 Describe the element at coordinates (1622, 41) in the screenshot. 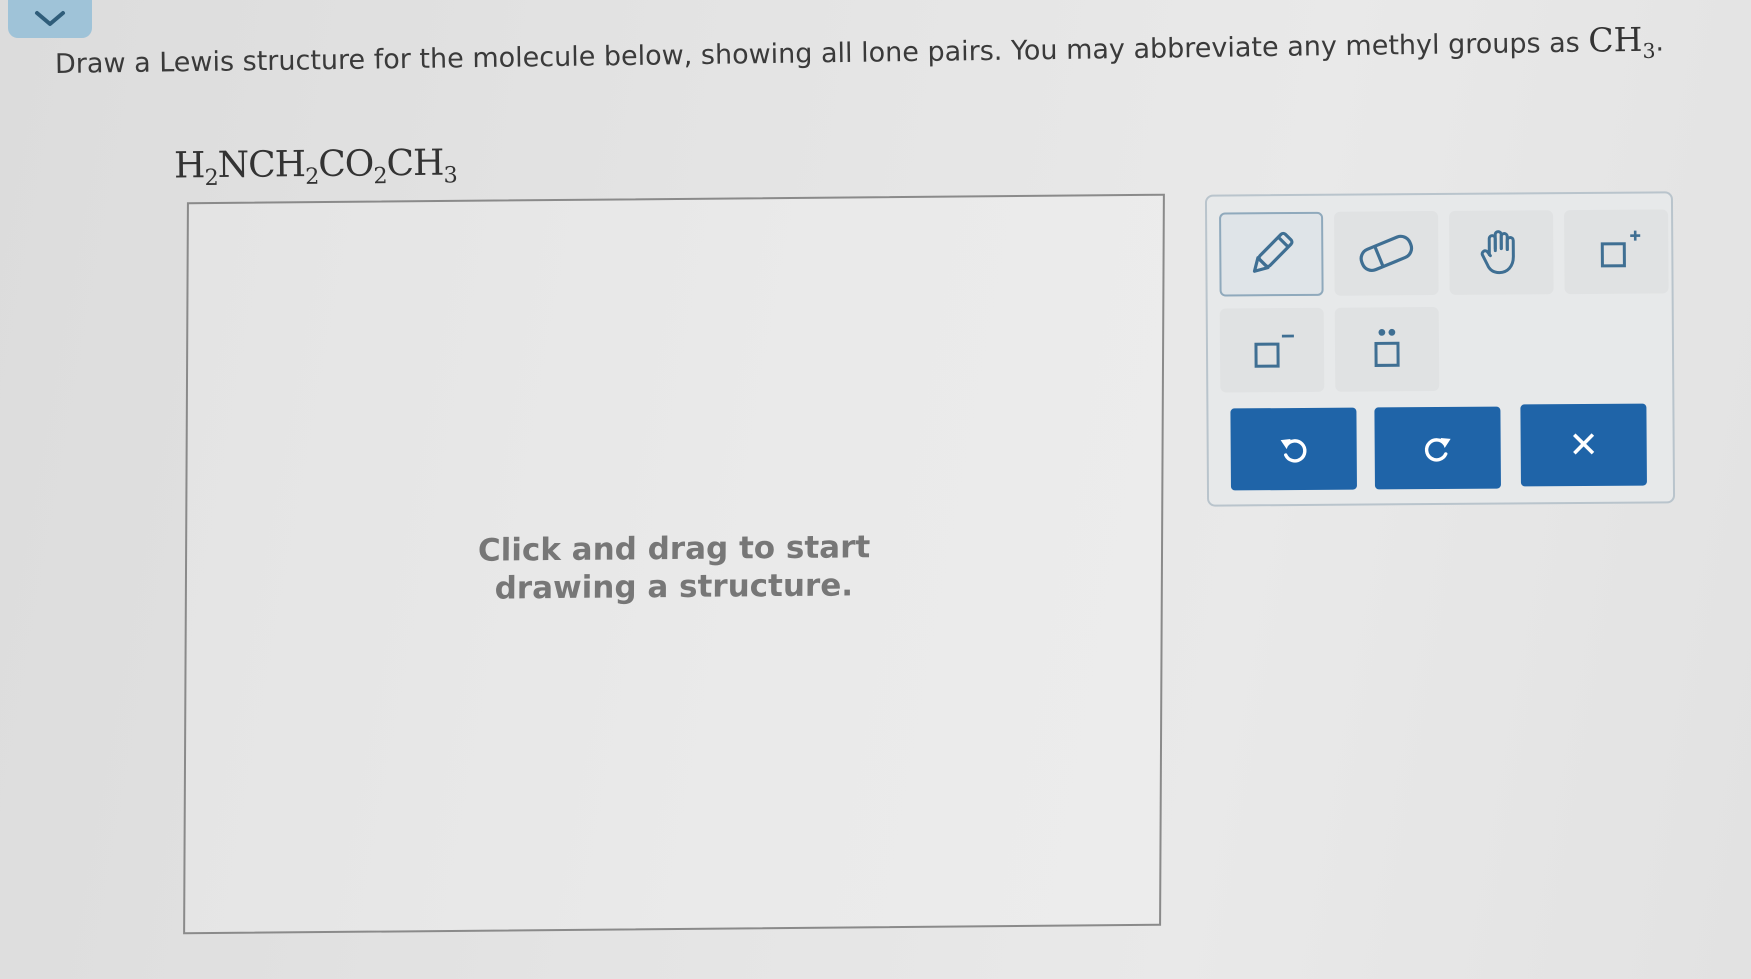

I see `methyl-abbreviation: CH3` at that location.